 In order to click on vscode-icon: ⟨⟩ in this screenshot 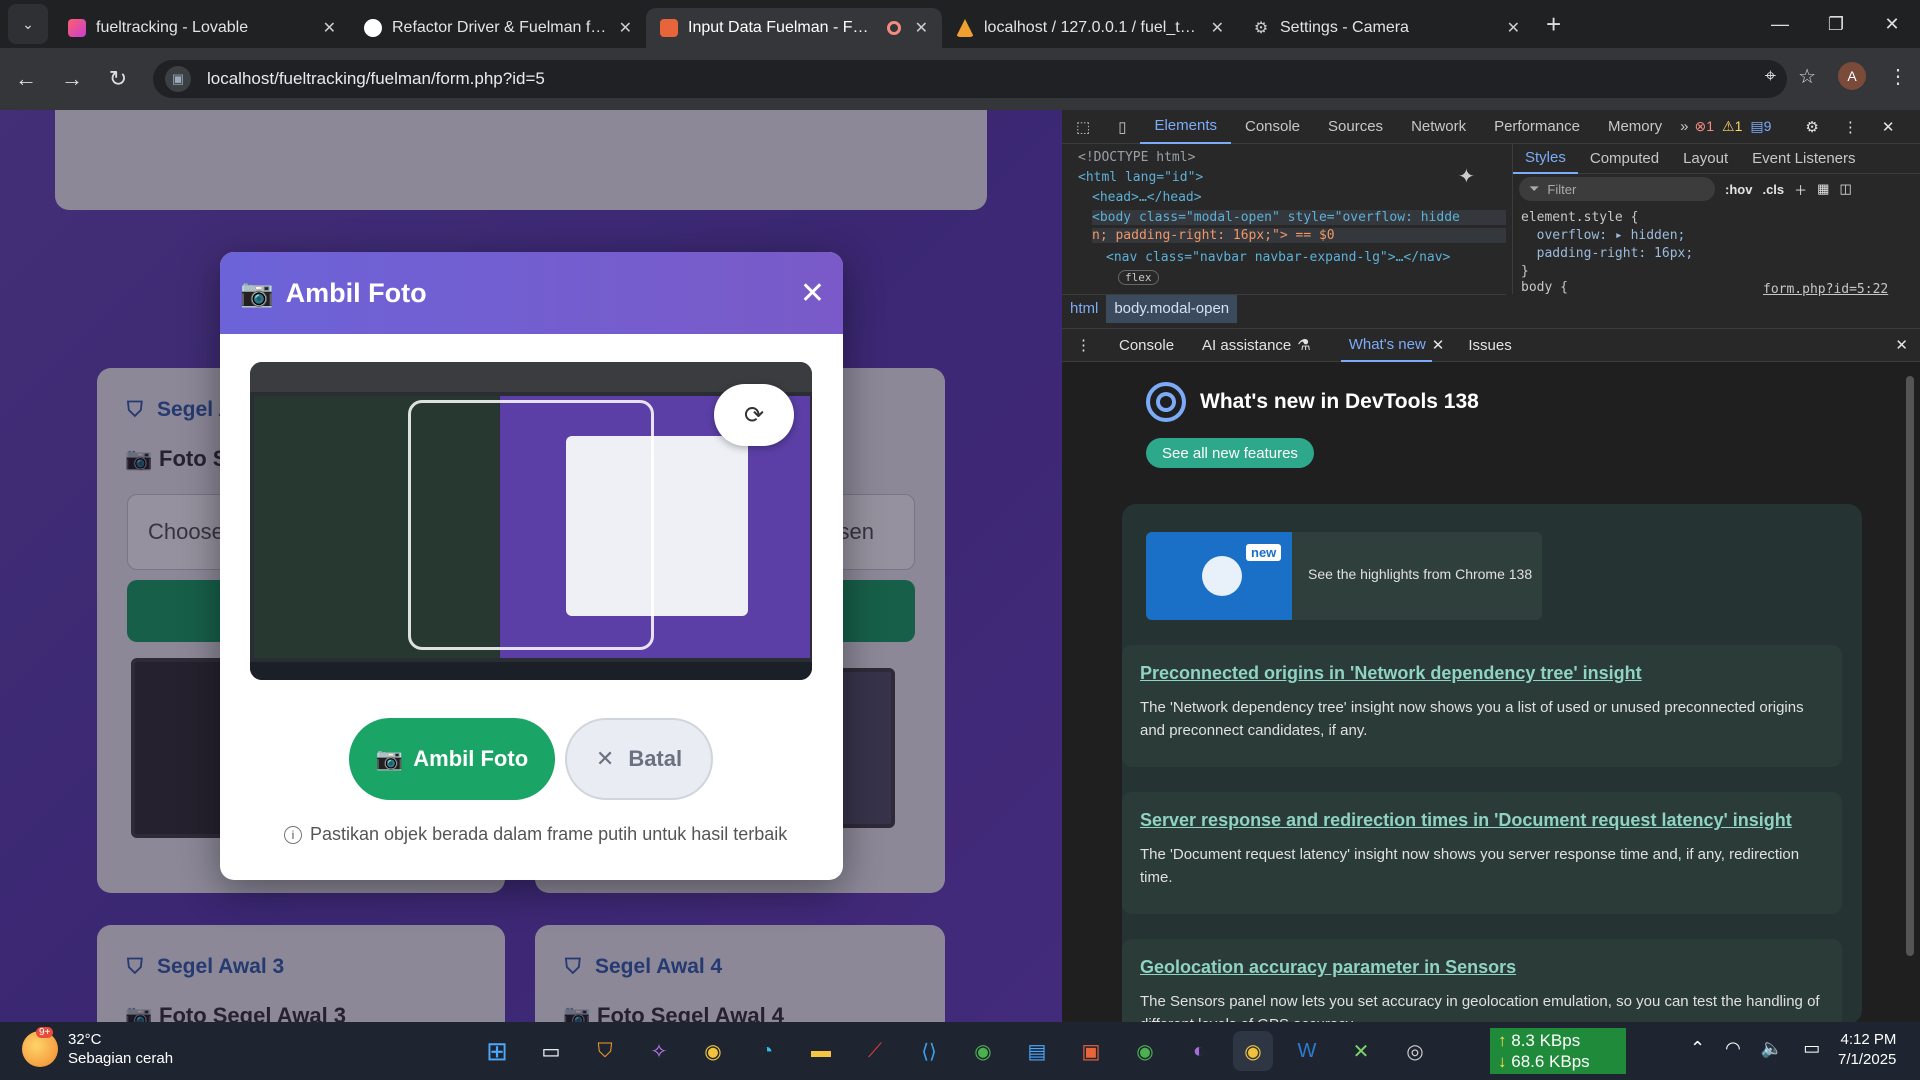, I will do `click(929, 1051)`.